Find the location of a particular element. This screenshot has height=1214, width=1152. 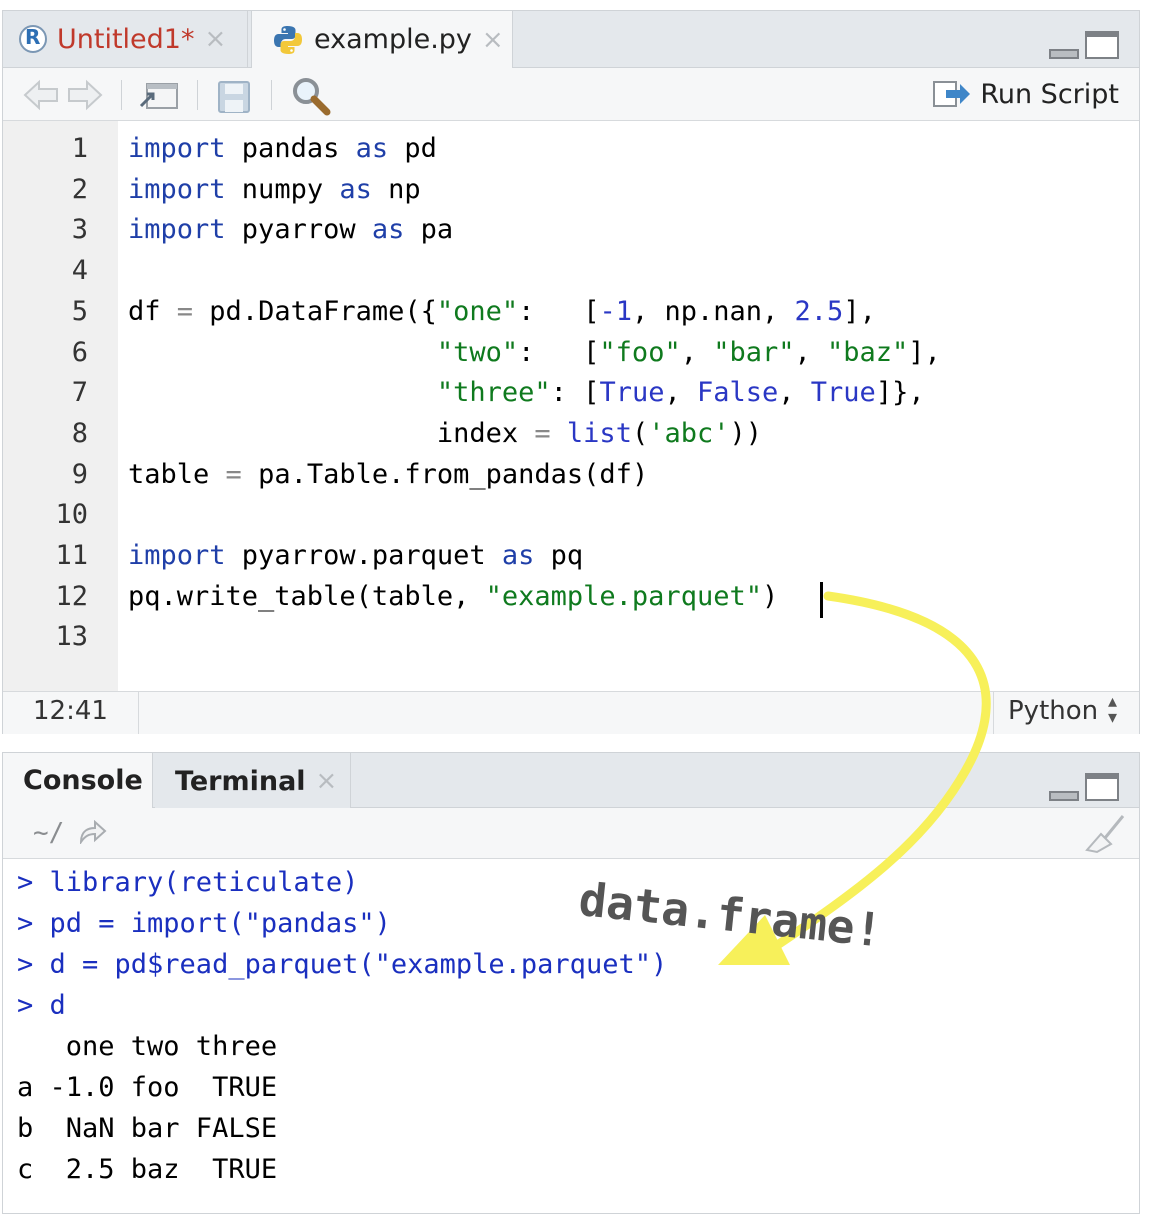

clear-console-broom-icon is located at coordinates (1105, 834).